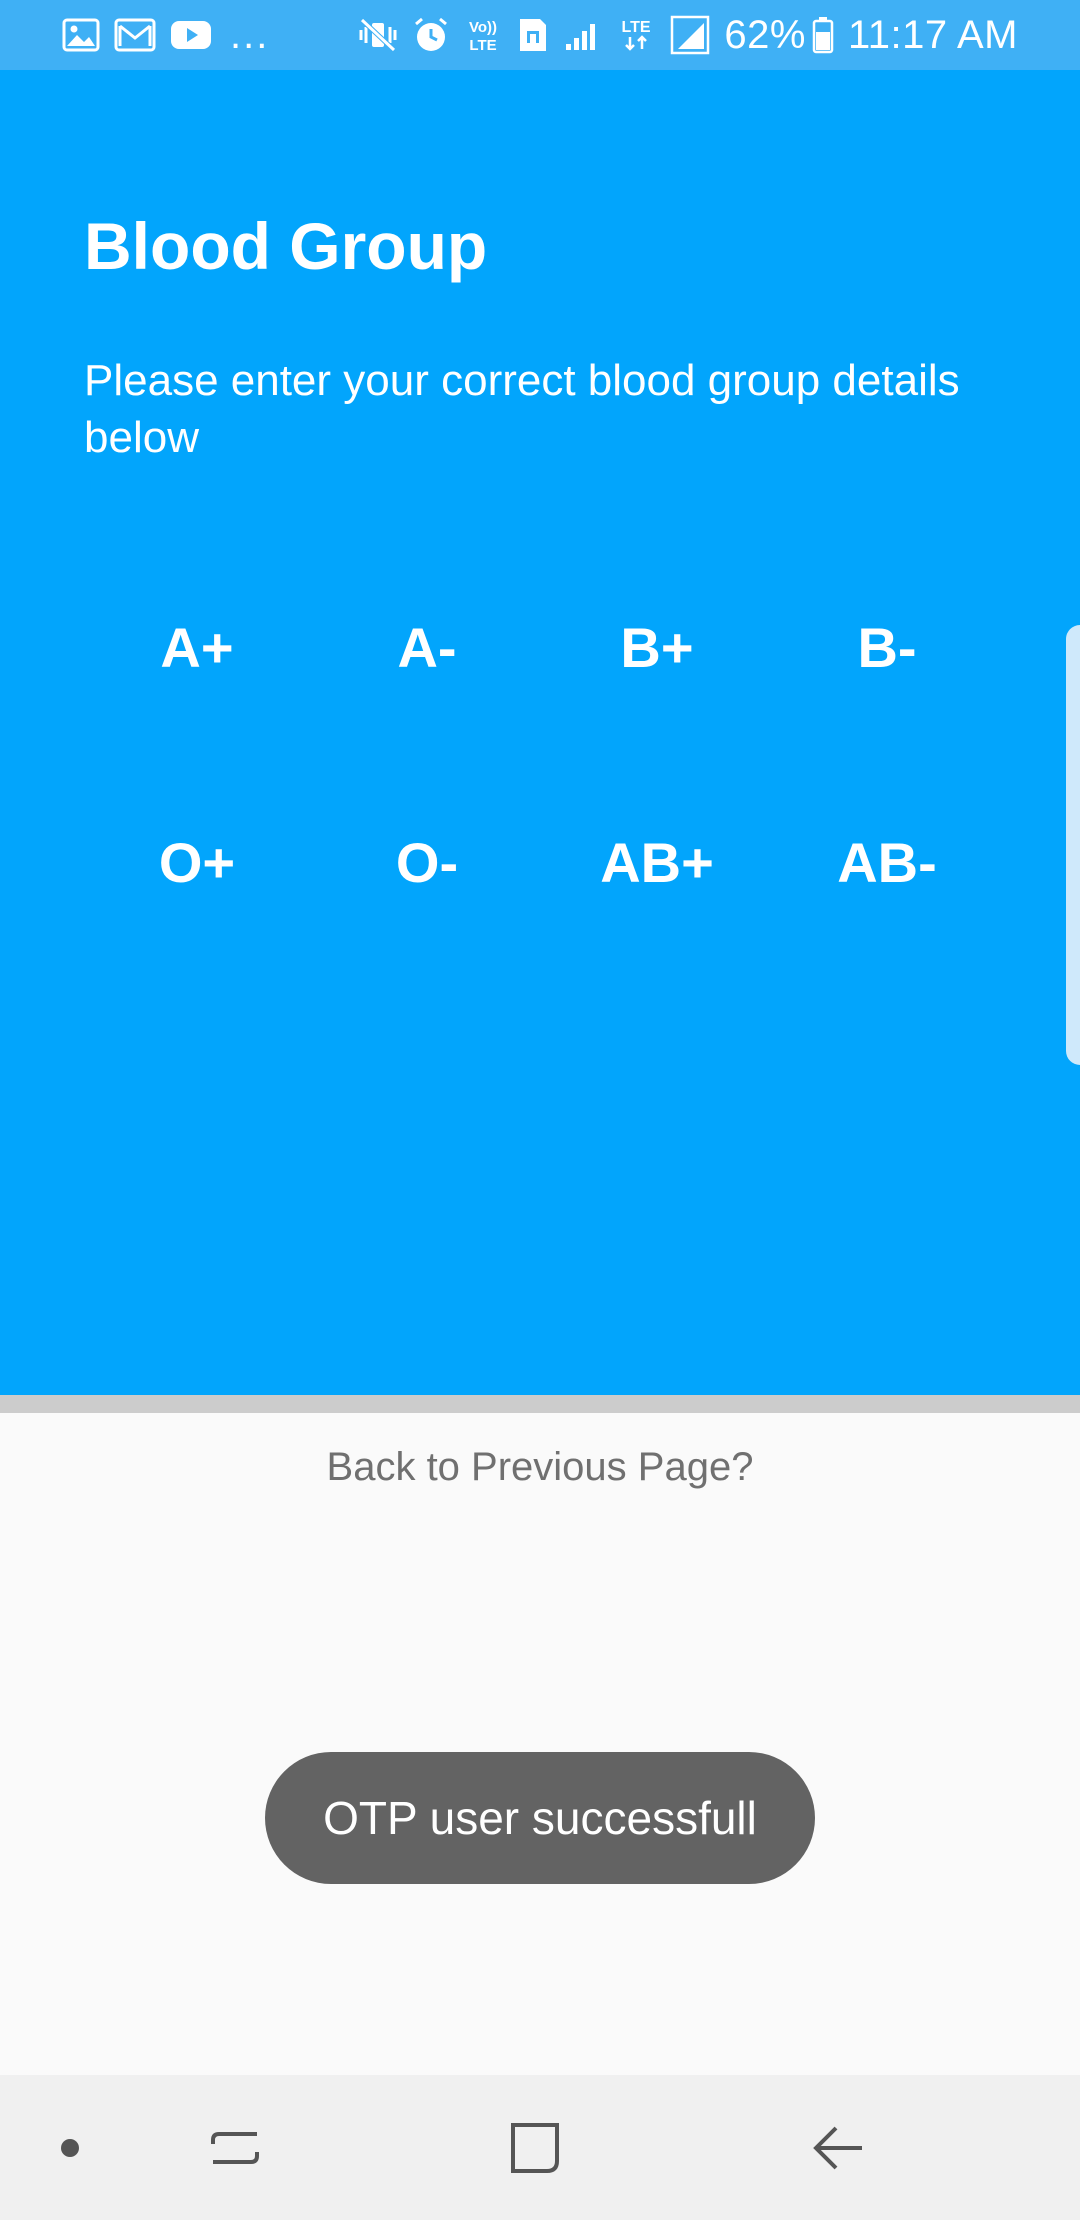 The height and width of the screenshot is (2220, 1080). I want to click on blood-group-b-positive: B+, so click(657, 647).